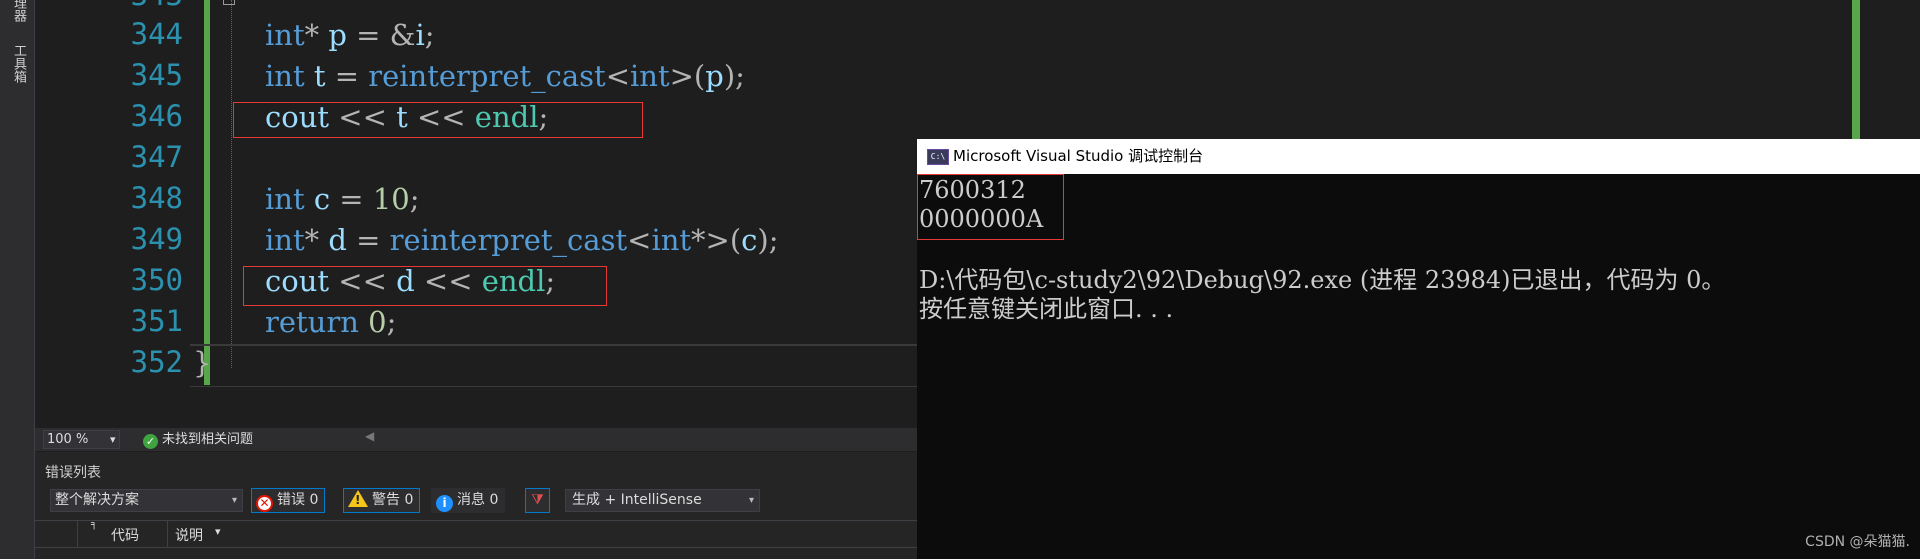 Image resolution: width=1920 pixels, height=559 pixels. What do you see at coordinates (1078, 156) in the screenshot?
I see `console-title: Microsoft Visual Studio 调试控制台` at bounding box center [1078, 156].